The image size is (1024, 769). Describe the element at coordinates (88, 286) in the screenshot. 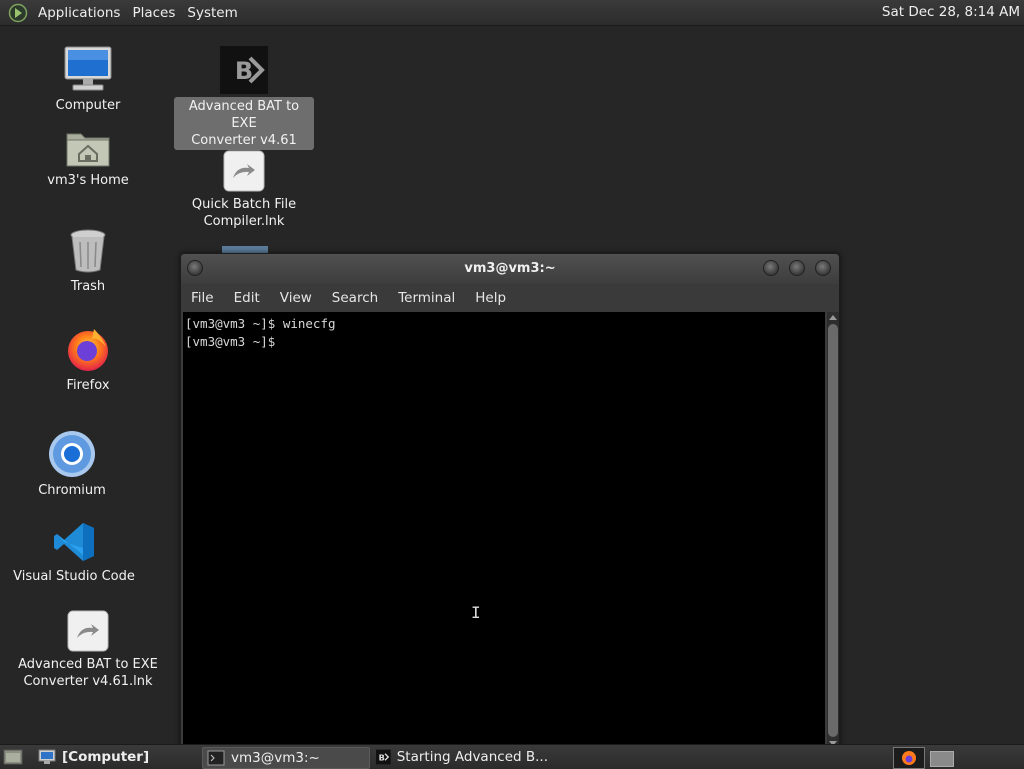

I see `desktop-label-trash: Trash` at that location.